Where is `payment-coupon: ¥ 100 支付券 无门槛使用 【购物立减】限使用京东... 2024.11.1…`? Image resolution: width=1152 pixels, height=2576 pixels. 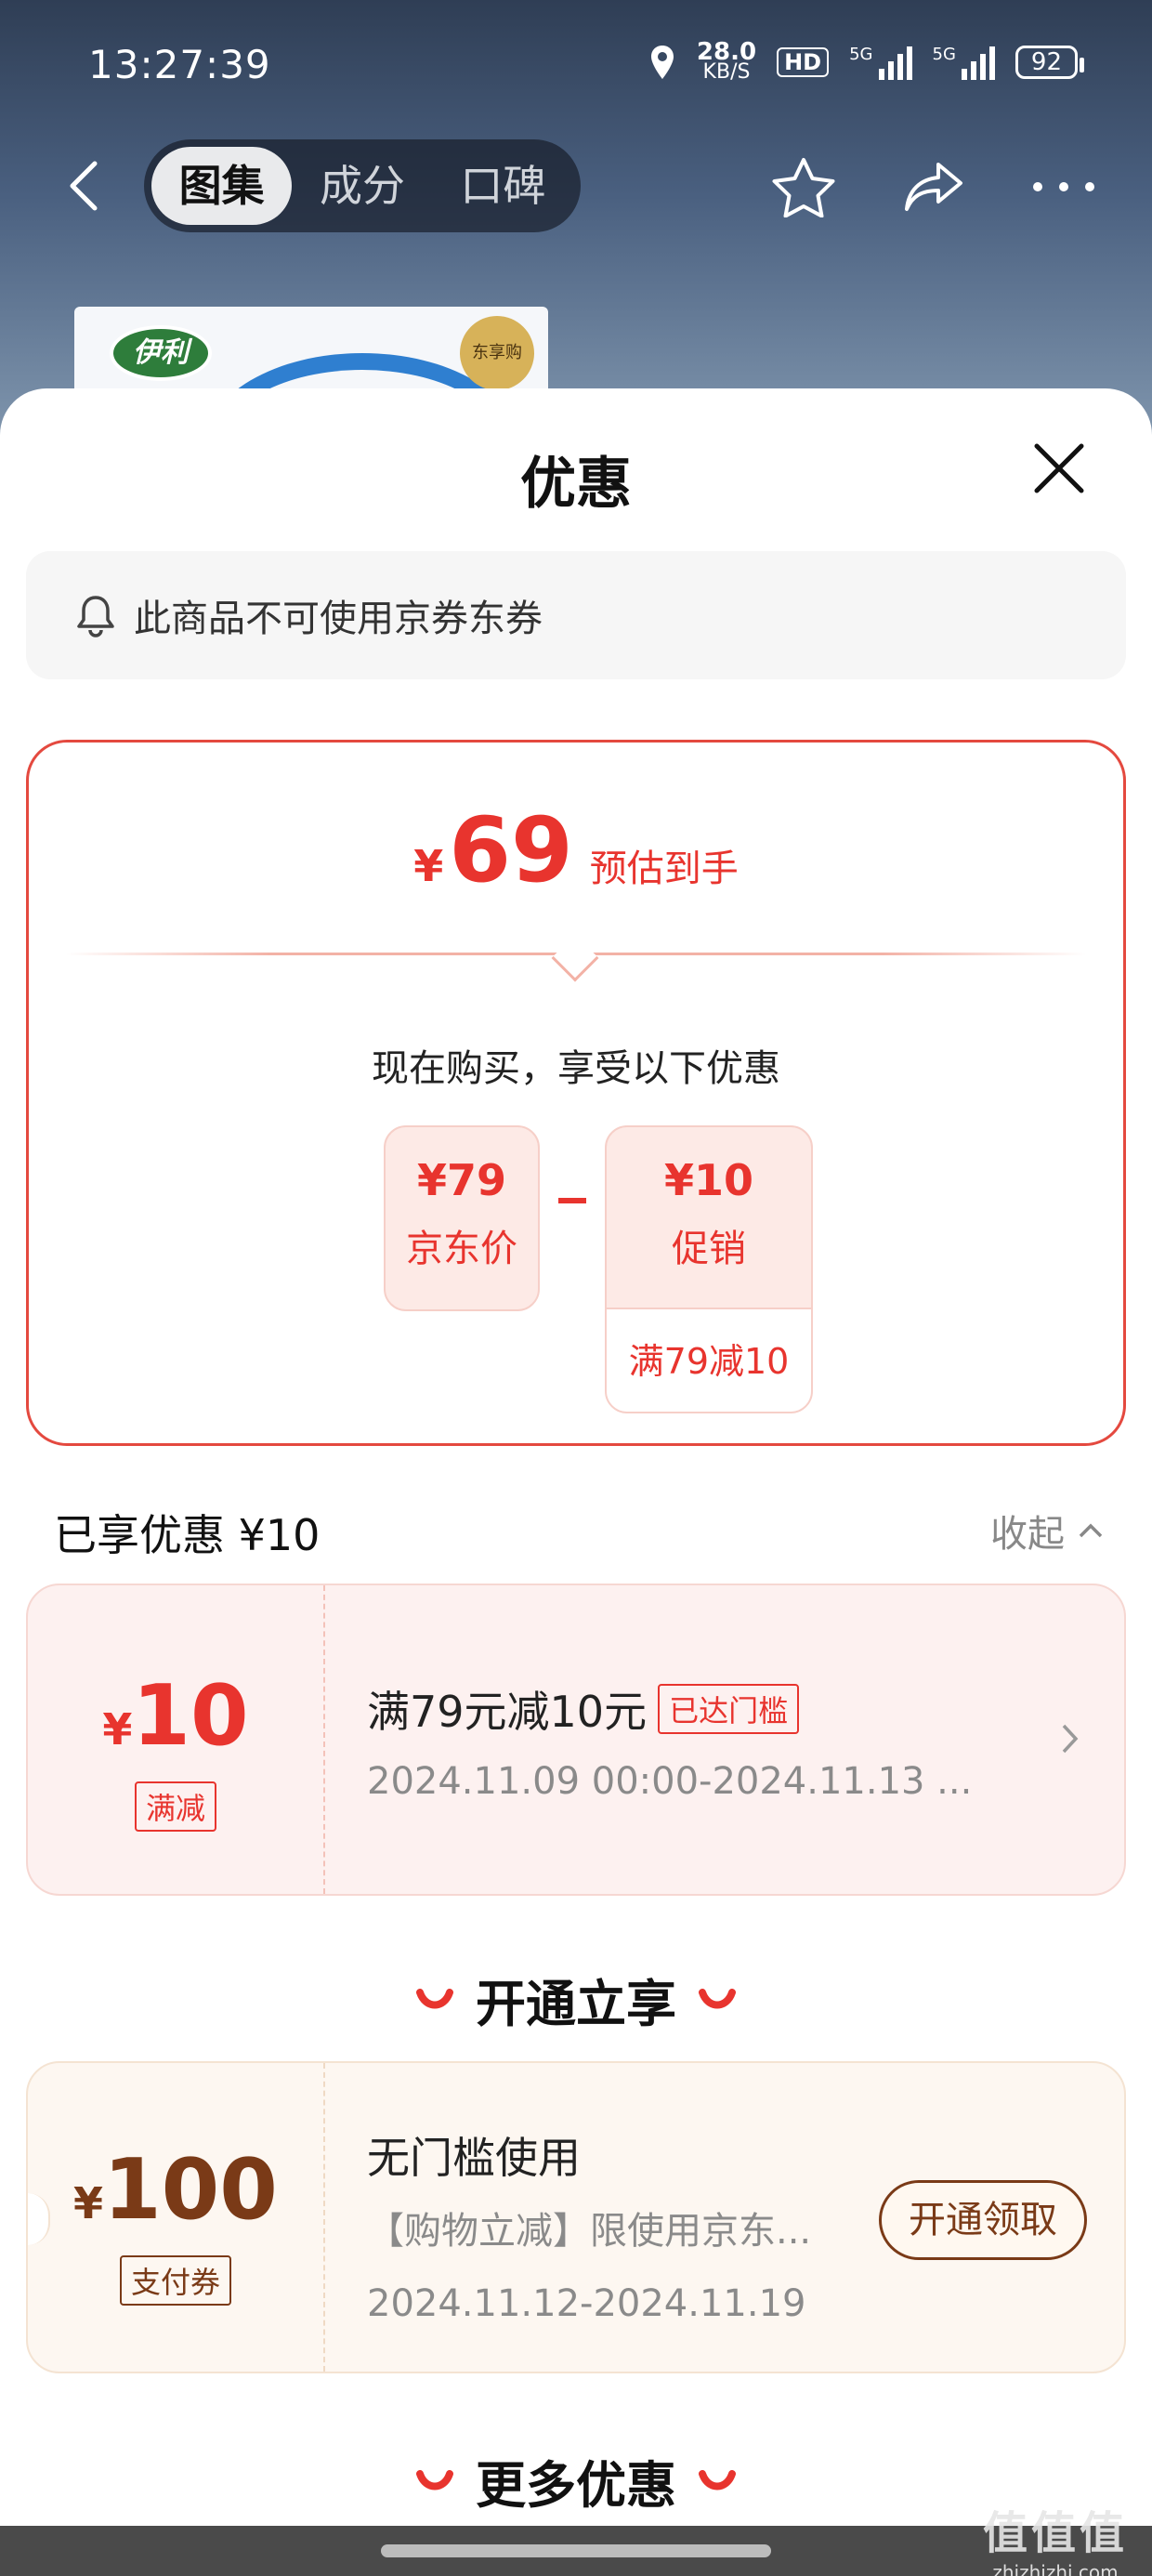
payment-coupon: ¥ 100 支付券 无门槛使用 【购物立减】限使用京东... 2024.11.1… is located at coordinates (576, 2217).